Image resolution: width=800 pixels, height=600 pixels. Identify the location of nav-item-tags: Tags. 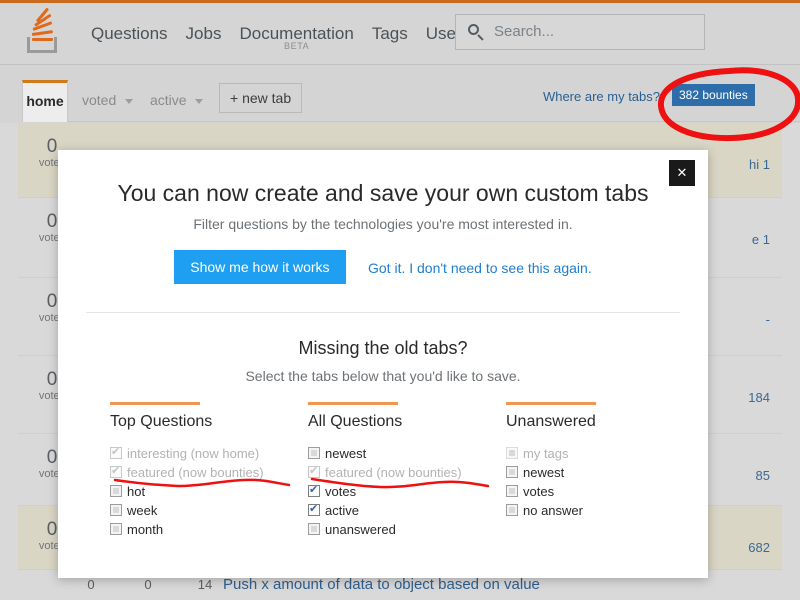
(390, 34).